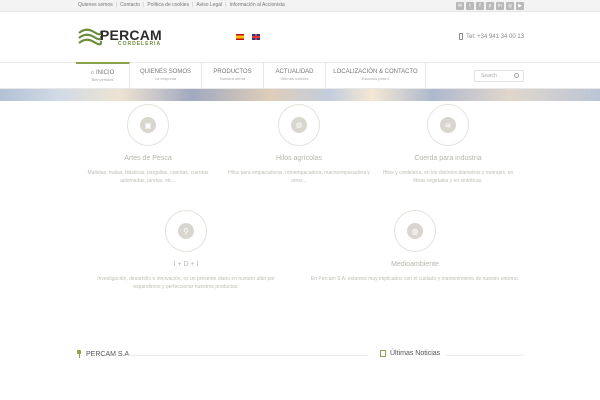 The height and width of the screenshot is (400, 600). What do you see at coordinates (460, 6) in the screenshot?
I see `mail-icon: ✉` at bounding box center [460, 6].